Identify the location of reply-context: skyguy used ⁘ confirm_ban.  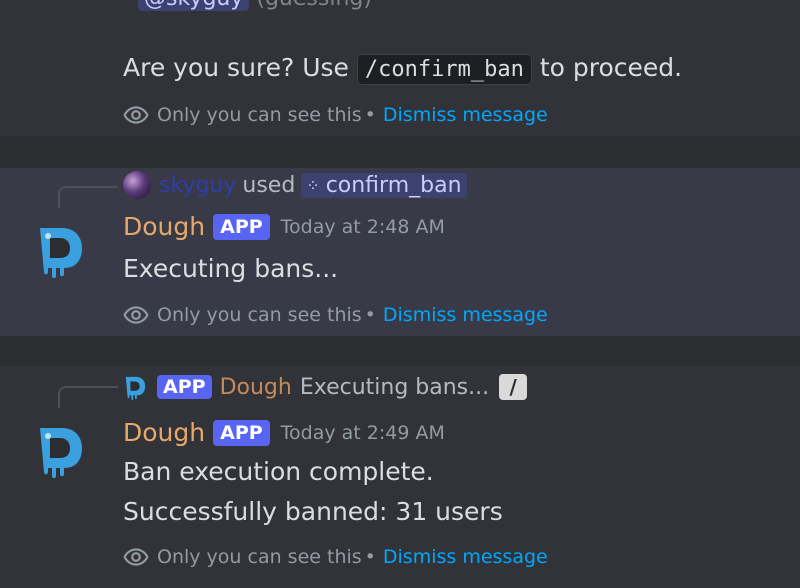
(295, 185).